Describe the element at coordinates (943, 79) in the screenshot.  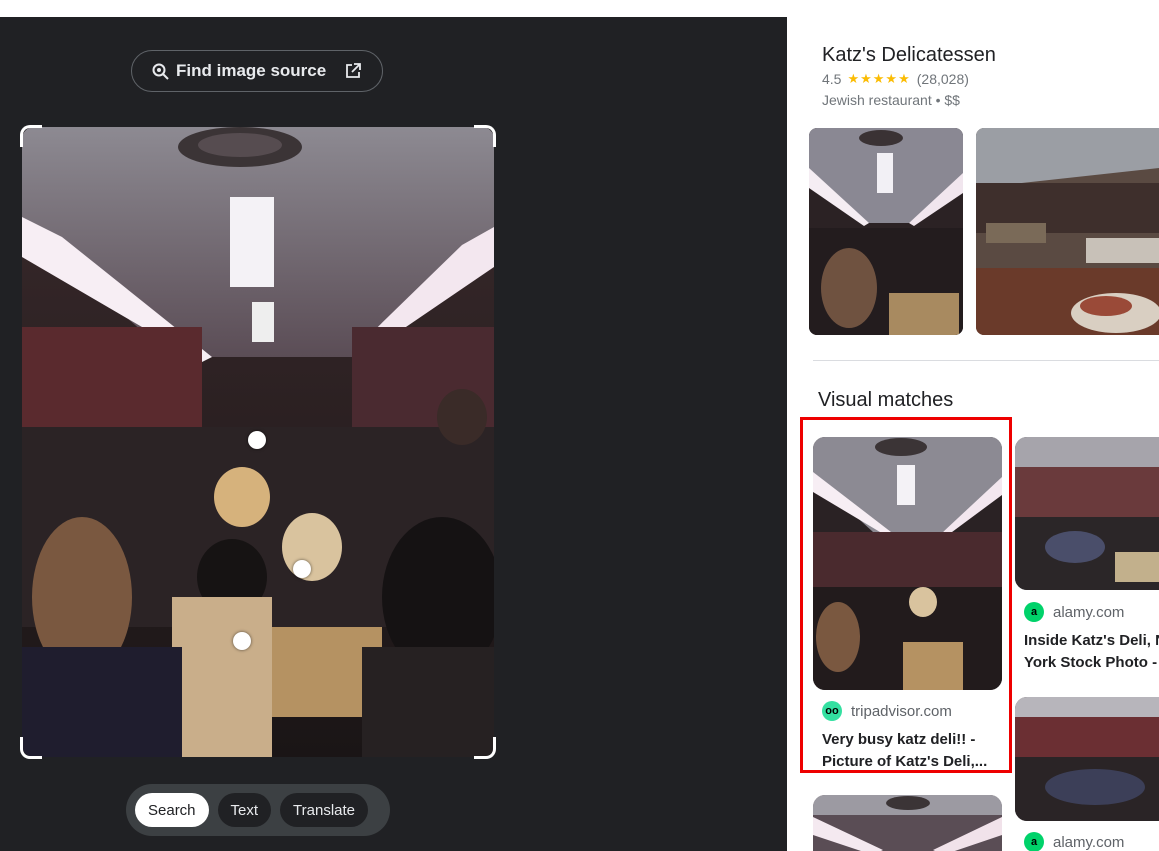
I see `review-count: (28,028)` at that location.